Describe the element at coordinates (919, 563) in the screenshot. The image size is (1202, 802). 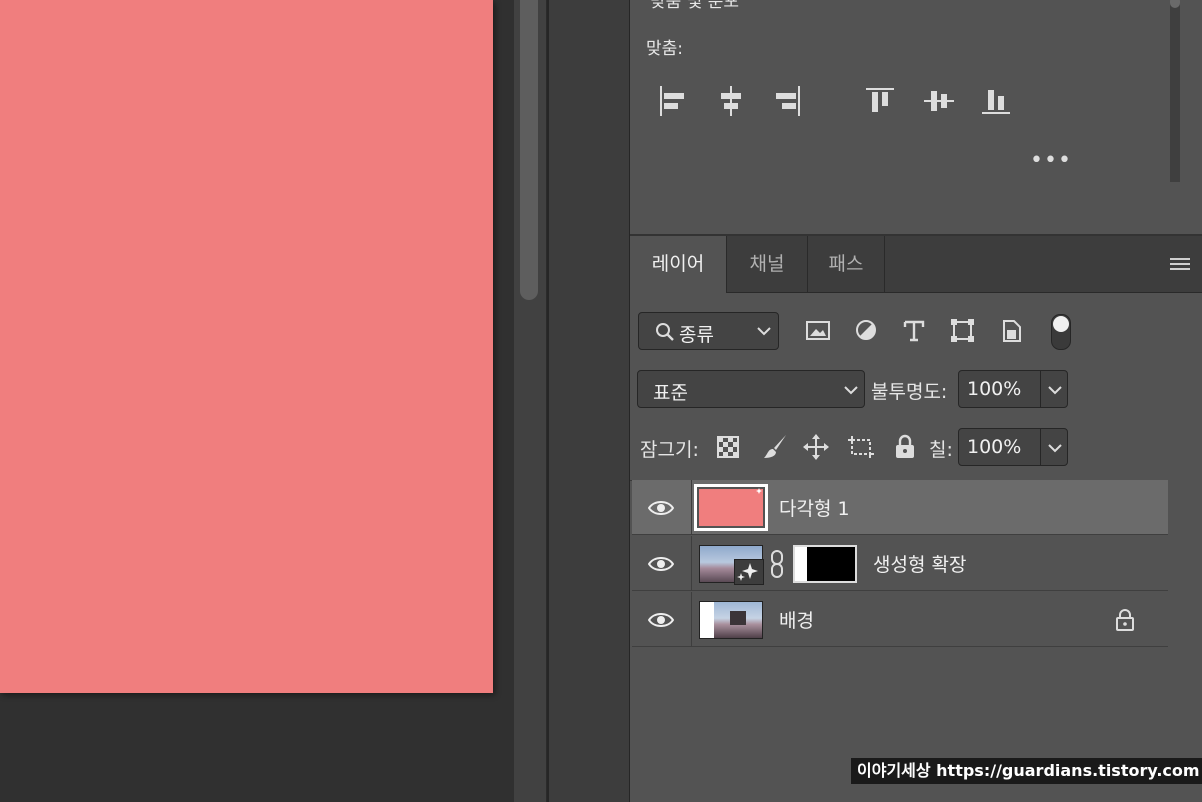
I see `layer-name: 생성형 확장` at that location.